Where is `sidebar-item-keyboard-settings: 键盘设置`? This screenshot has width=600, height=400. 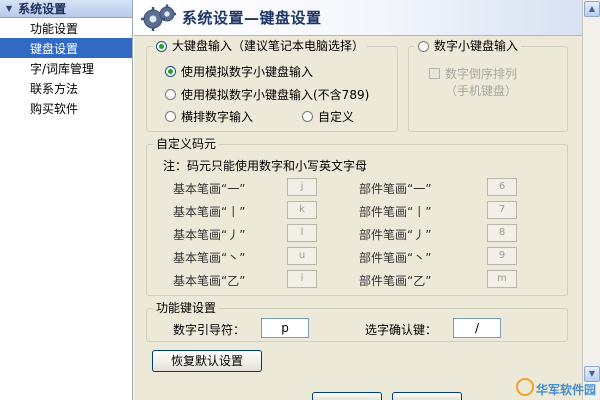 sidebar-item-keyboard-settings: 键盘设置 is located at coordinates (66, 48).